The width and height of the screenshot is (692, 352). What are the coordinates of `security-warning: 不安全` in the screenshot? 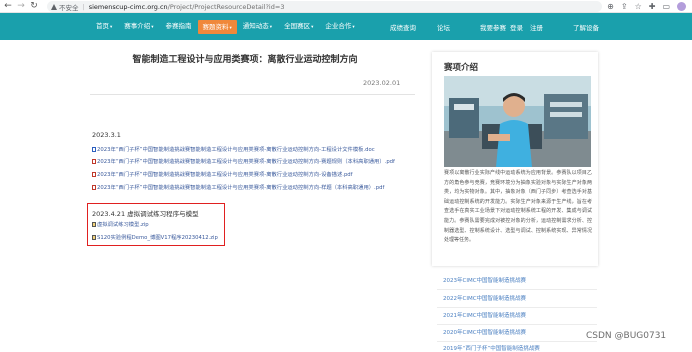 It's located at (65, 7).